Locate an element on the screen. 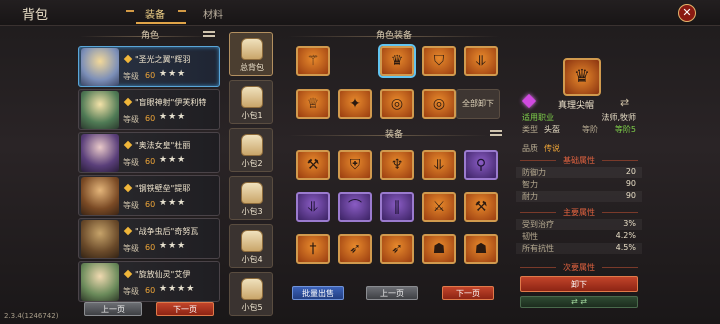  character-card: "旋放仙灵"艾伊 等级 60 ★★★★ is located at coordinates (149, 281).